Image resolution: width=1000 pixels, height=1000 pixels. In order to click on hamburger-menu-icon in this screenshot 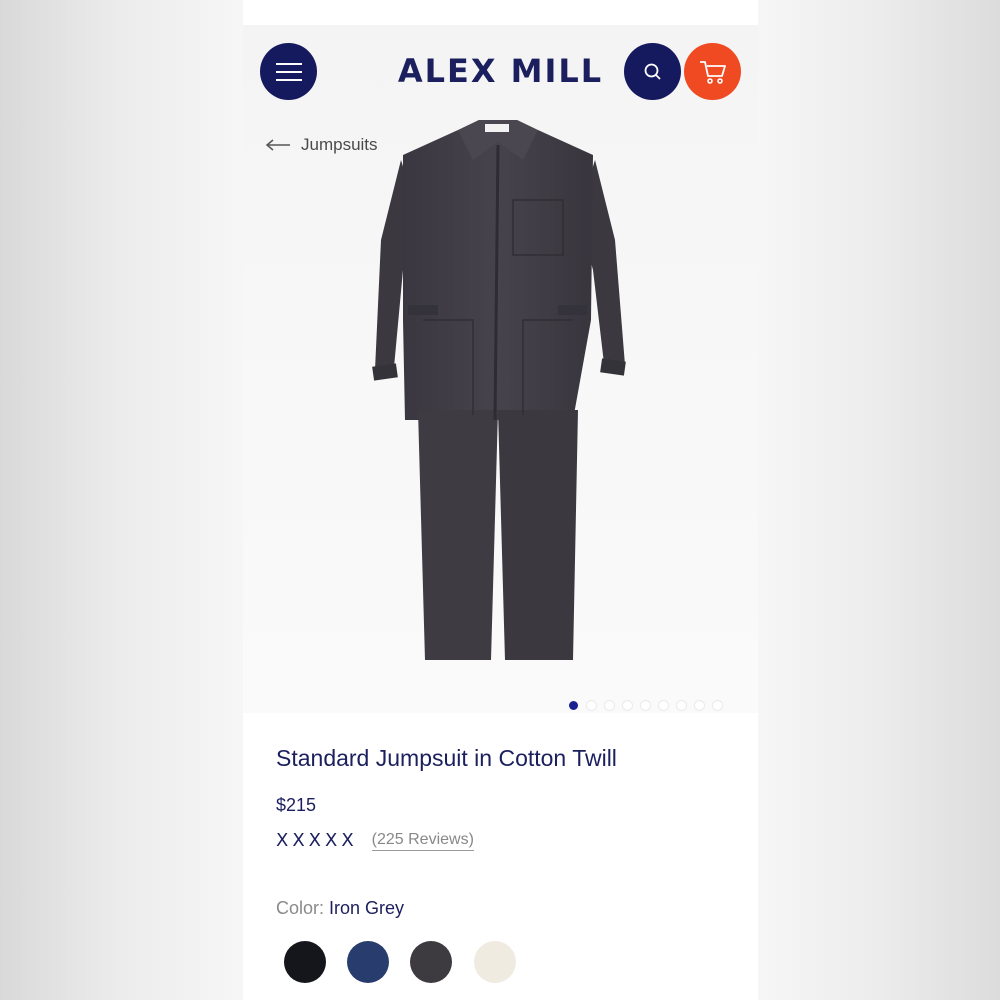, I will do `click(288, 71)`.